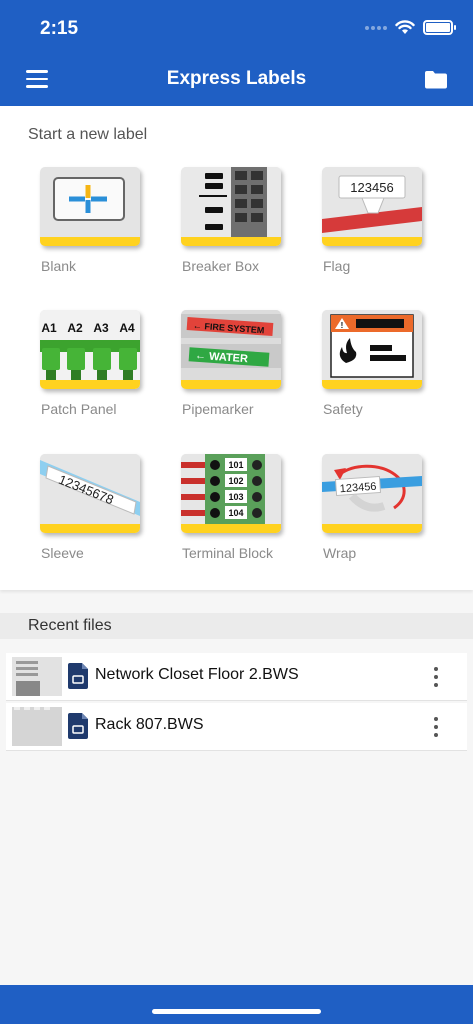 The width and height of the screenshot is (473, 1024). What do you see at coordinates (337, 266) in the screenshot?
I see `tile-label: Flag` at bounding box center [337, 266].